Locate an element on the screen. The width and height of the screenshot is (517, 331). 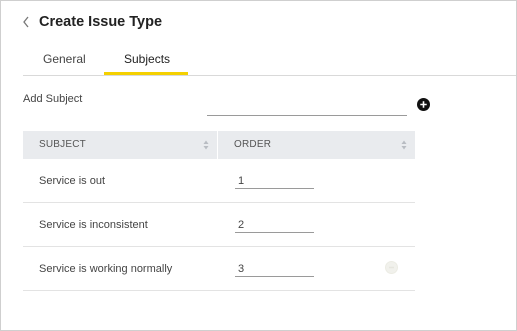
subject-cell: Service is inconsistent is located at coordinates (93, 224).